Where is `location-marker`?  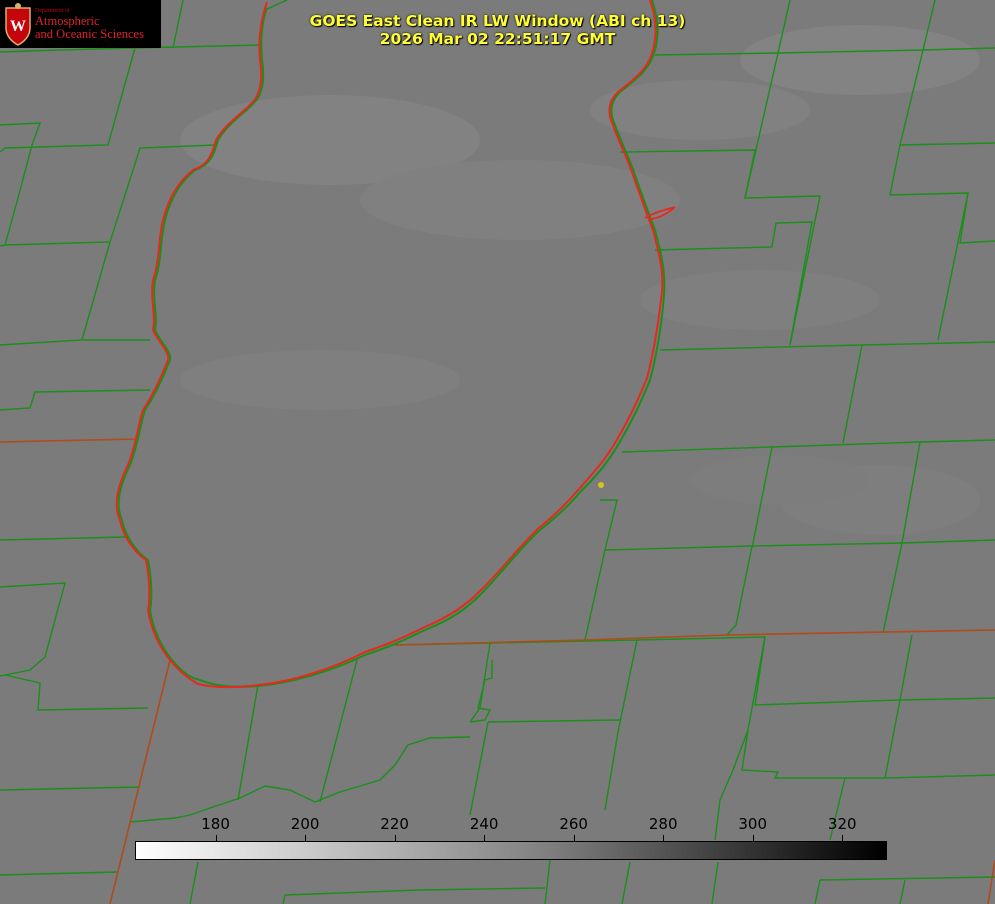 location-marker is located at coordinates (601, 485).